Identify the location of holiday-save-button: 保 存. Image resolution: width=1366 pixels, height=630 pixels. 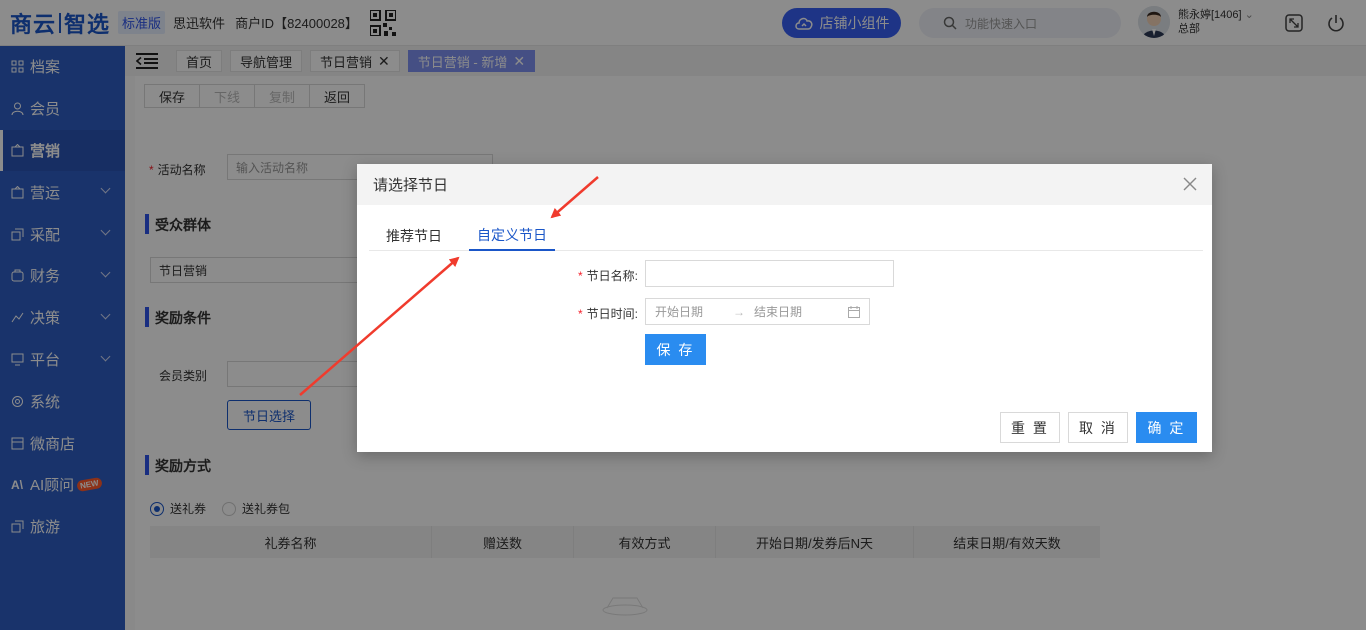
(675, 349).